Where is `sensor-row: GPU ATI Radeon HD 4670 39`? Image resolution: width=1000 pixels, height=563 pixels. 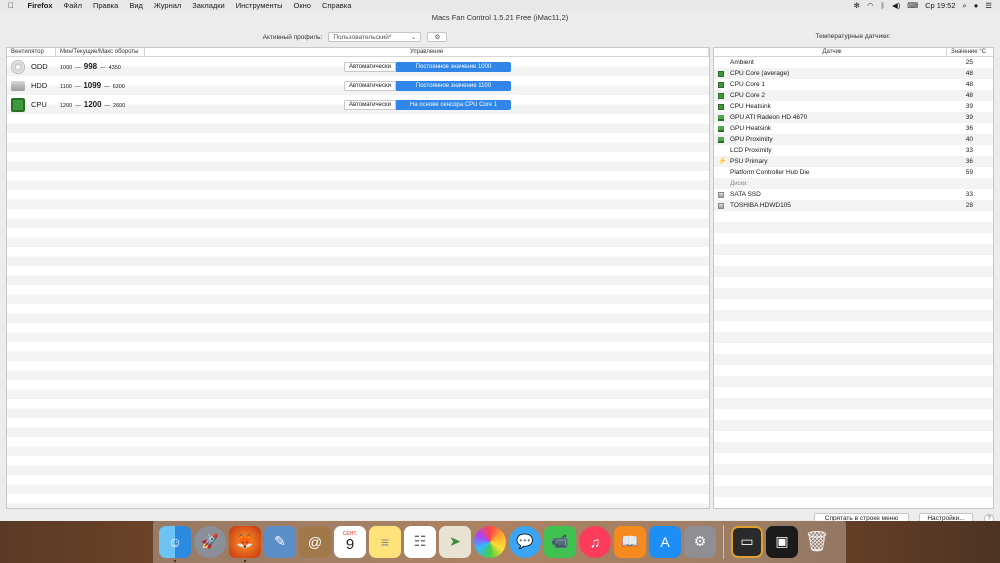 sensor-row: GPU ATI Radeon HD 4670 39 is located at coordinates (853, 117).